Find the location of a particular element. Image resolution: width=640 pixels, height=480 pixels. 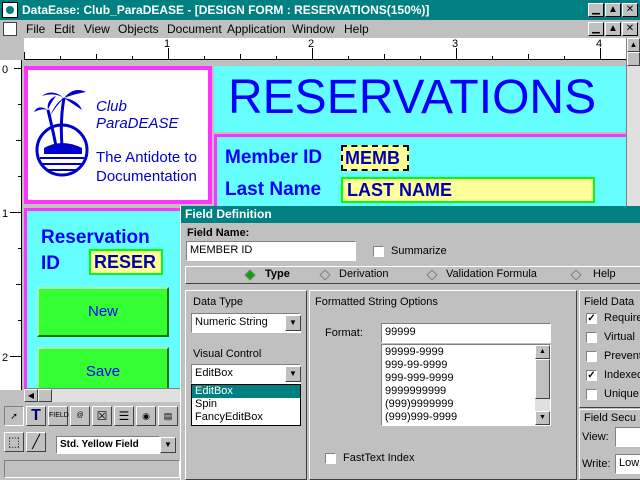

data-type-dropdown-button: ▼ is located at coordinates (293, 323).